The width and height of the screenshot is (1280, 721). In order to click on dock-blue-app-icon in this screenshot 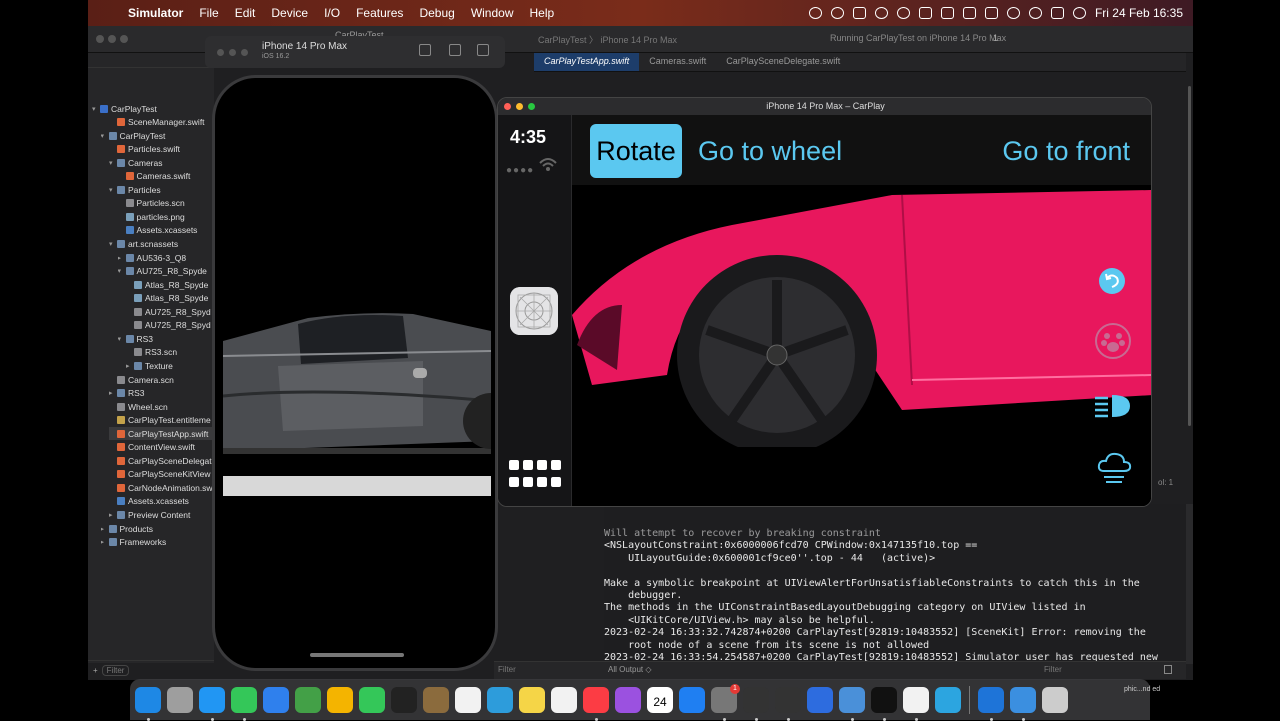, I will do `click(500, 699)`.